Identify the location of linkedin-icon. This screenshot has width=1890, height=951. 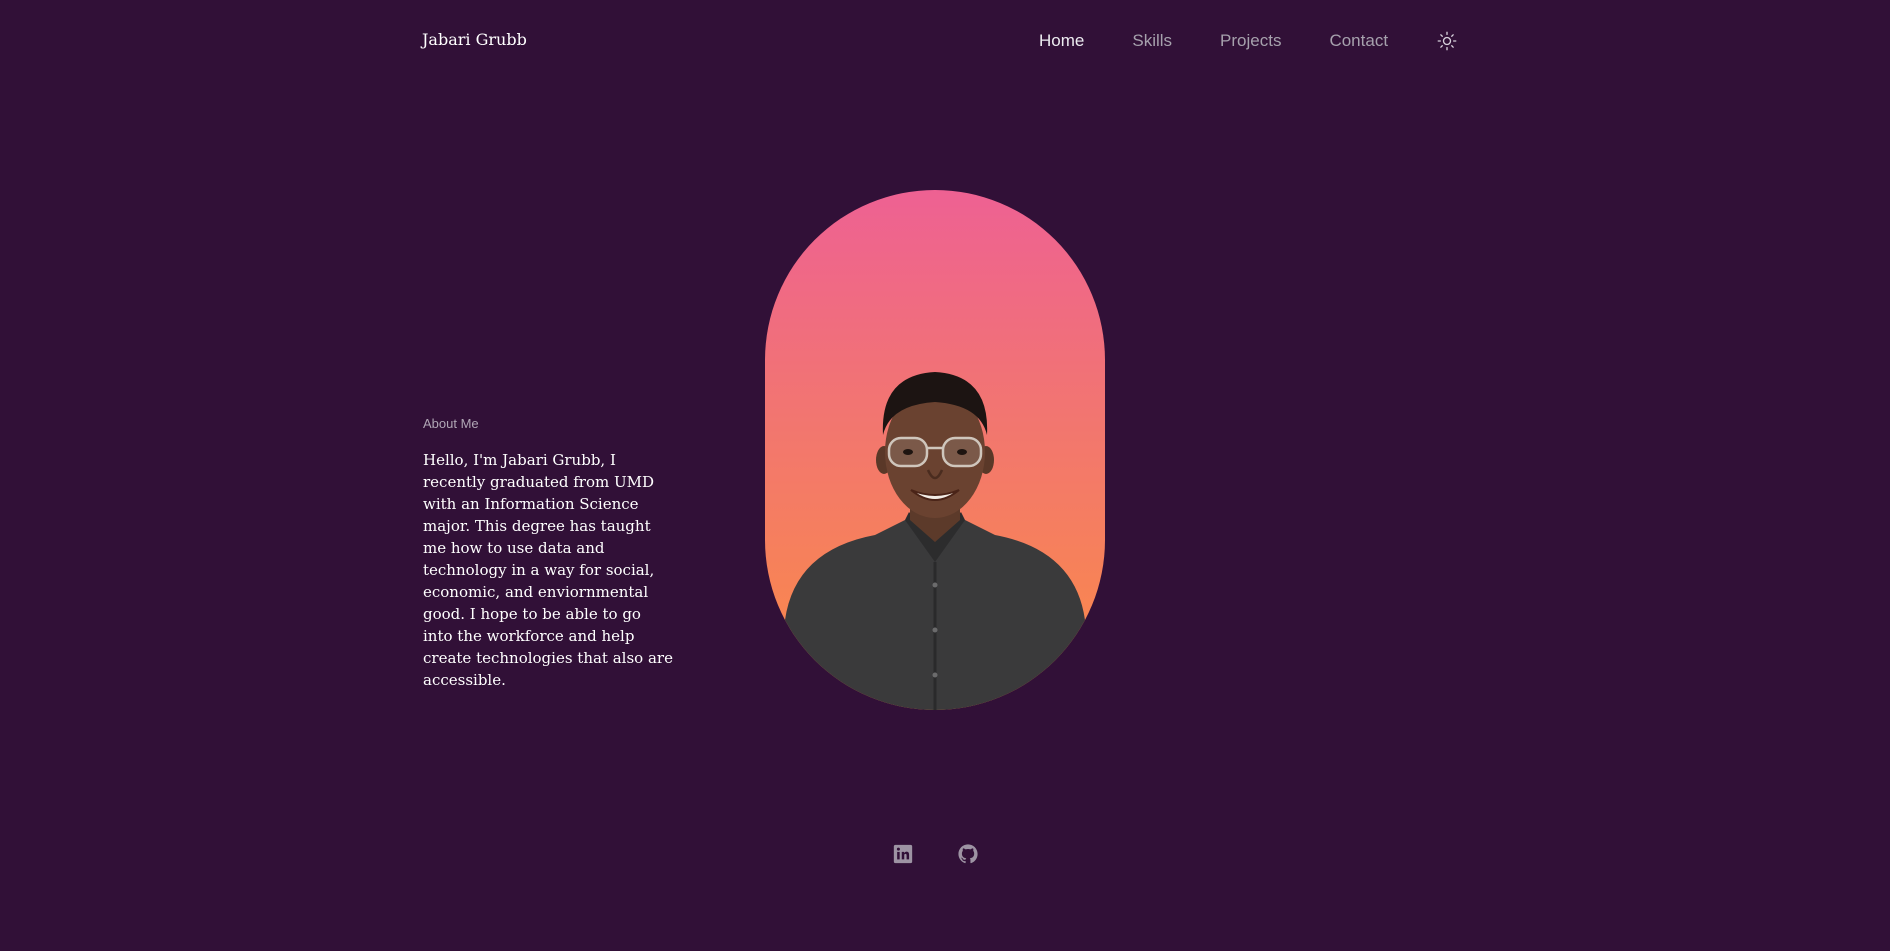
(903, 854).